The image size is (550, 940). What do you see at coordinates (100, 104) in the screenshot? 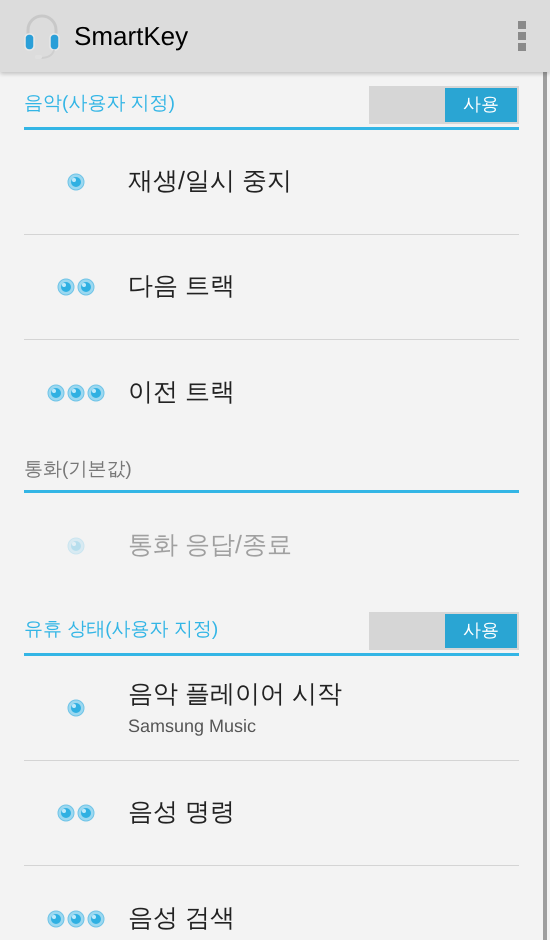
I see `section-header: 음악(사용자 지정)` at bounding box center [100, 104].